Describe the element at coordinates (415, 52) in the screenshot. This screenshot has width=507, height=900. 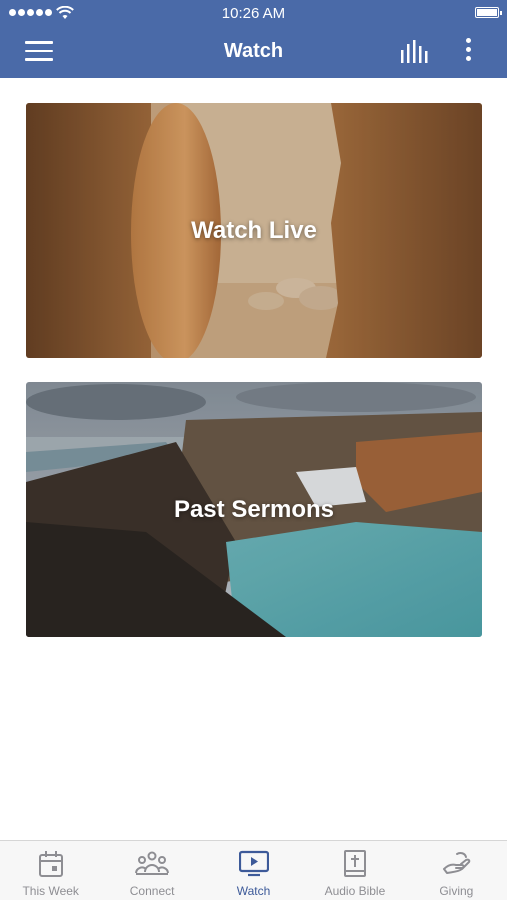
I see `audio-levels-icon` at that location.